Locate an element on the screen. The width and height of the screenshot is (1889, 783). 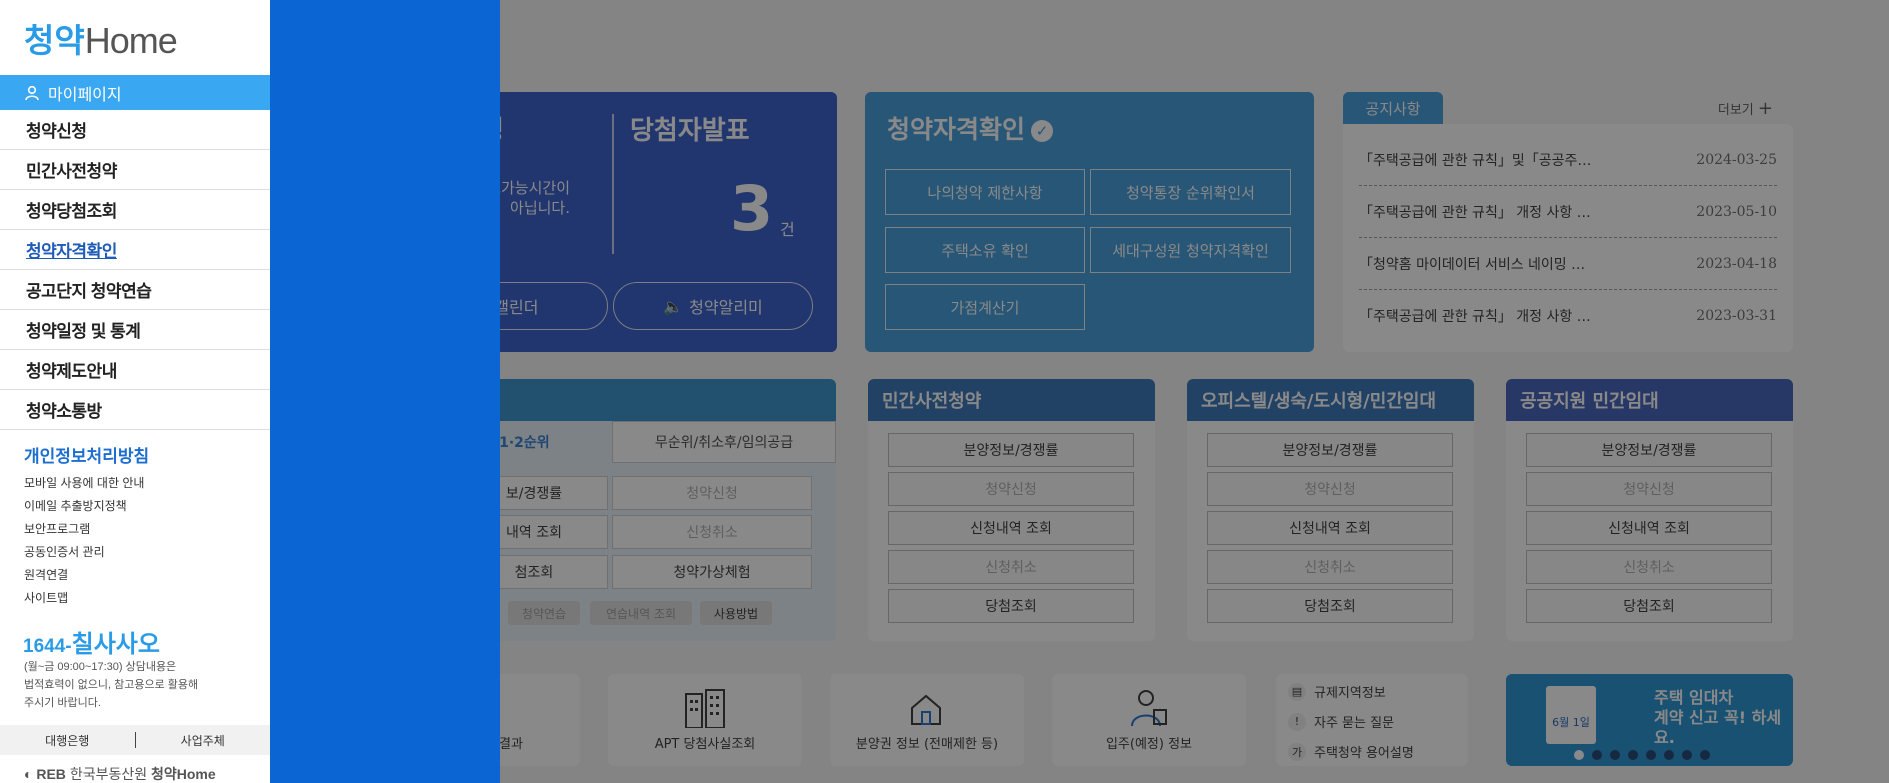
menu-item-eligibility: 청약자격확인 is located at coordinates (135, 250).